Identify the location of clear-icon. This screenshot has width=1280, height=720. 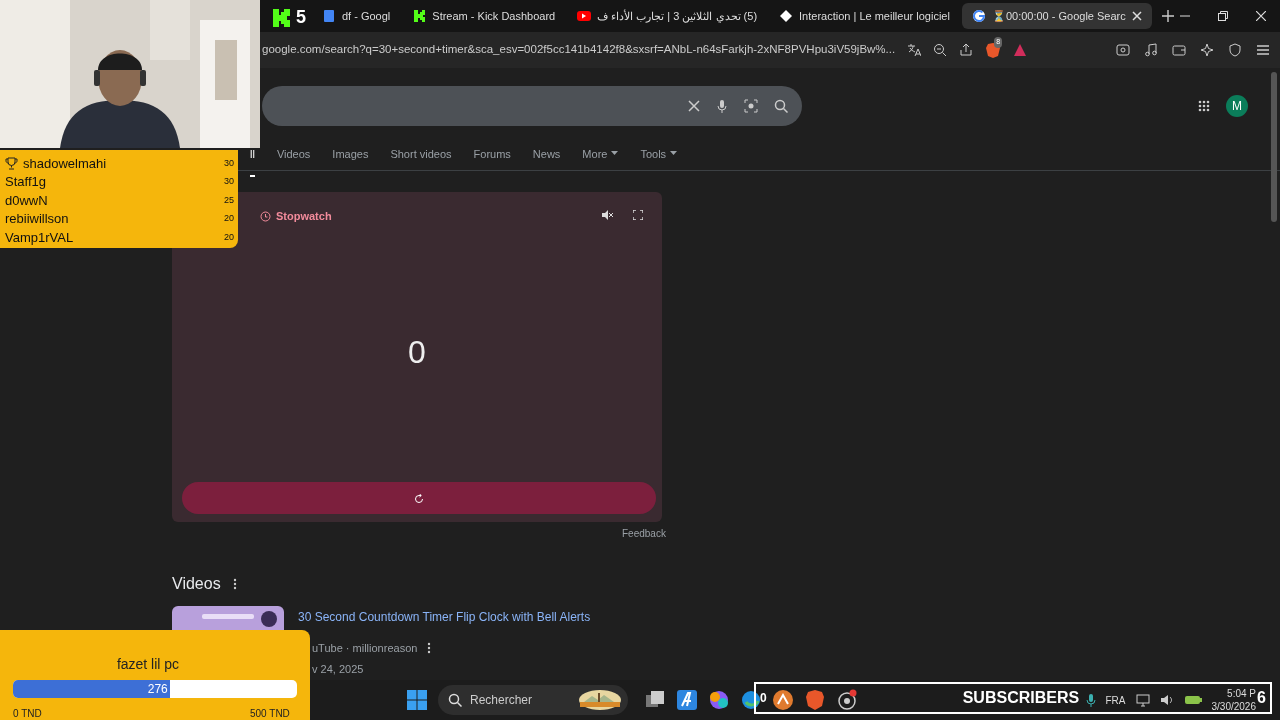
(694, 106).